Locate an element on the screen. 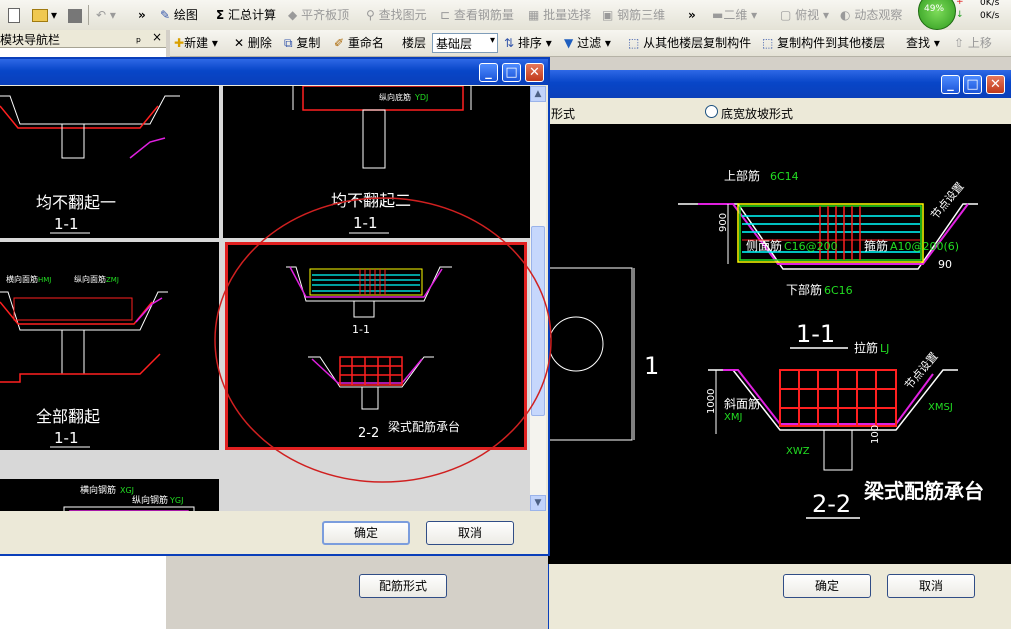 The image size is (1011, 629). nav-panel-title: 模块导航栏 is located at coordinates (30, 40).